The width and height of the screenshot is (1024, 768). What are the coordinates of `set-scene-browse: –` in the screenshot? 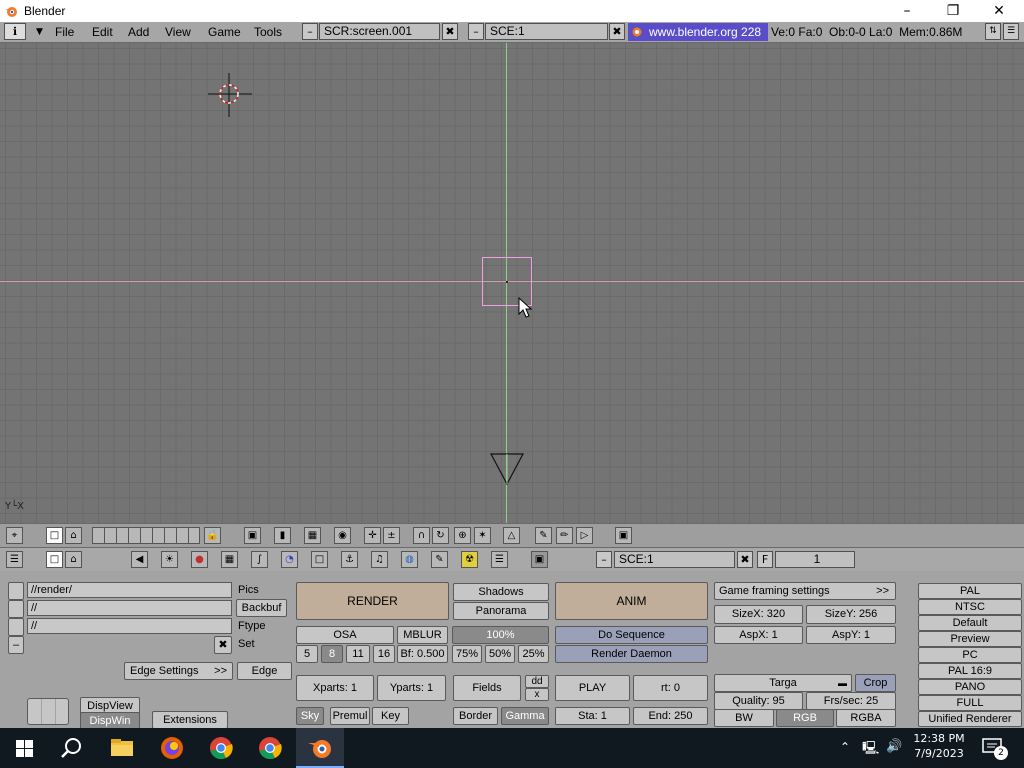 It's located at (16, 645).